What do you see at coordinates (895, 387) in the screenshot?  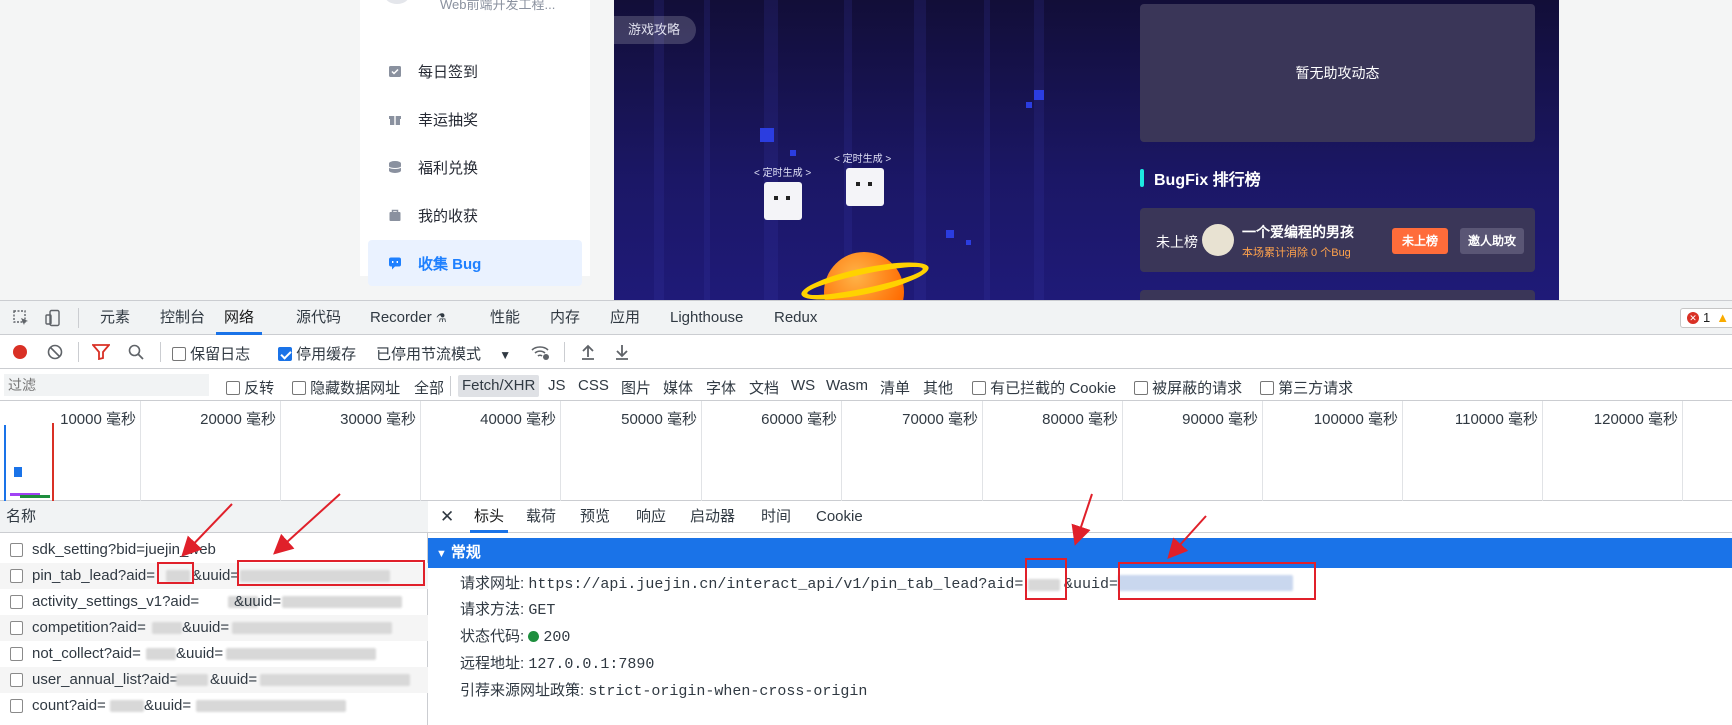 I see `filter-type-manifest: 清单` at bounding box center [895, 387].